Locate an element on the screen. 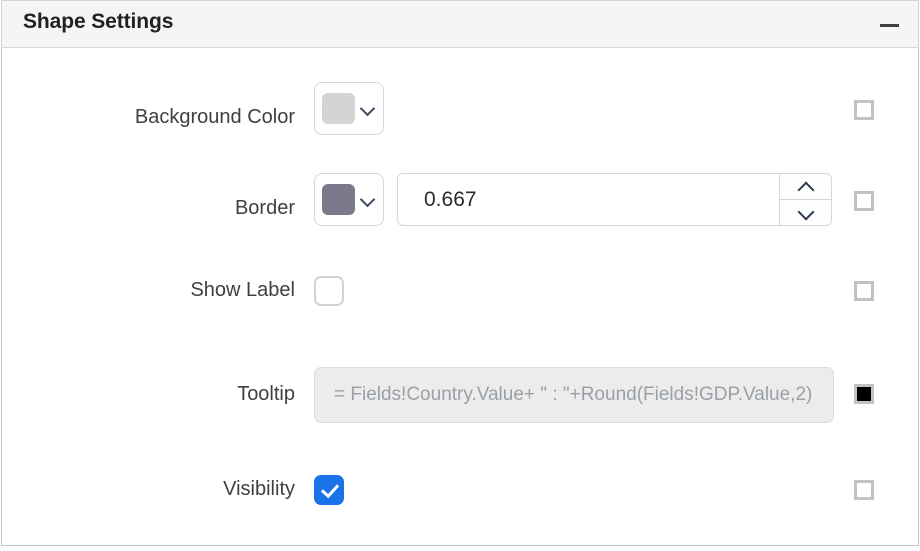 The width and height of the screenshot is (920, 551). stepper-decrement-button is located at coordinates (805, 212).